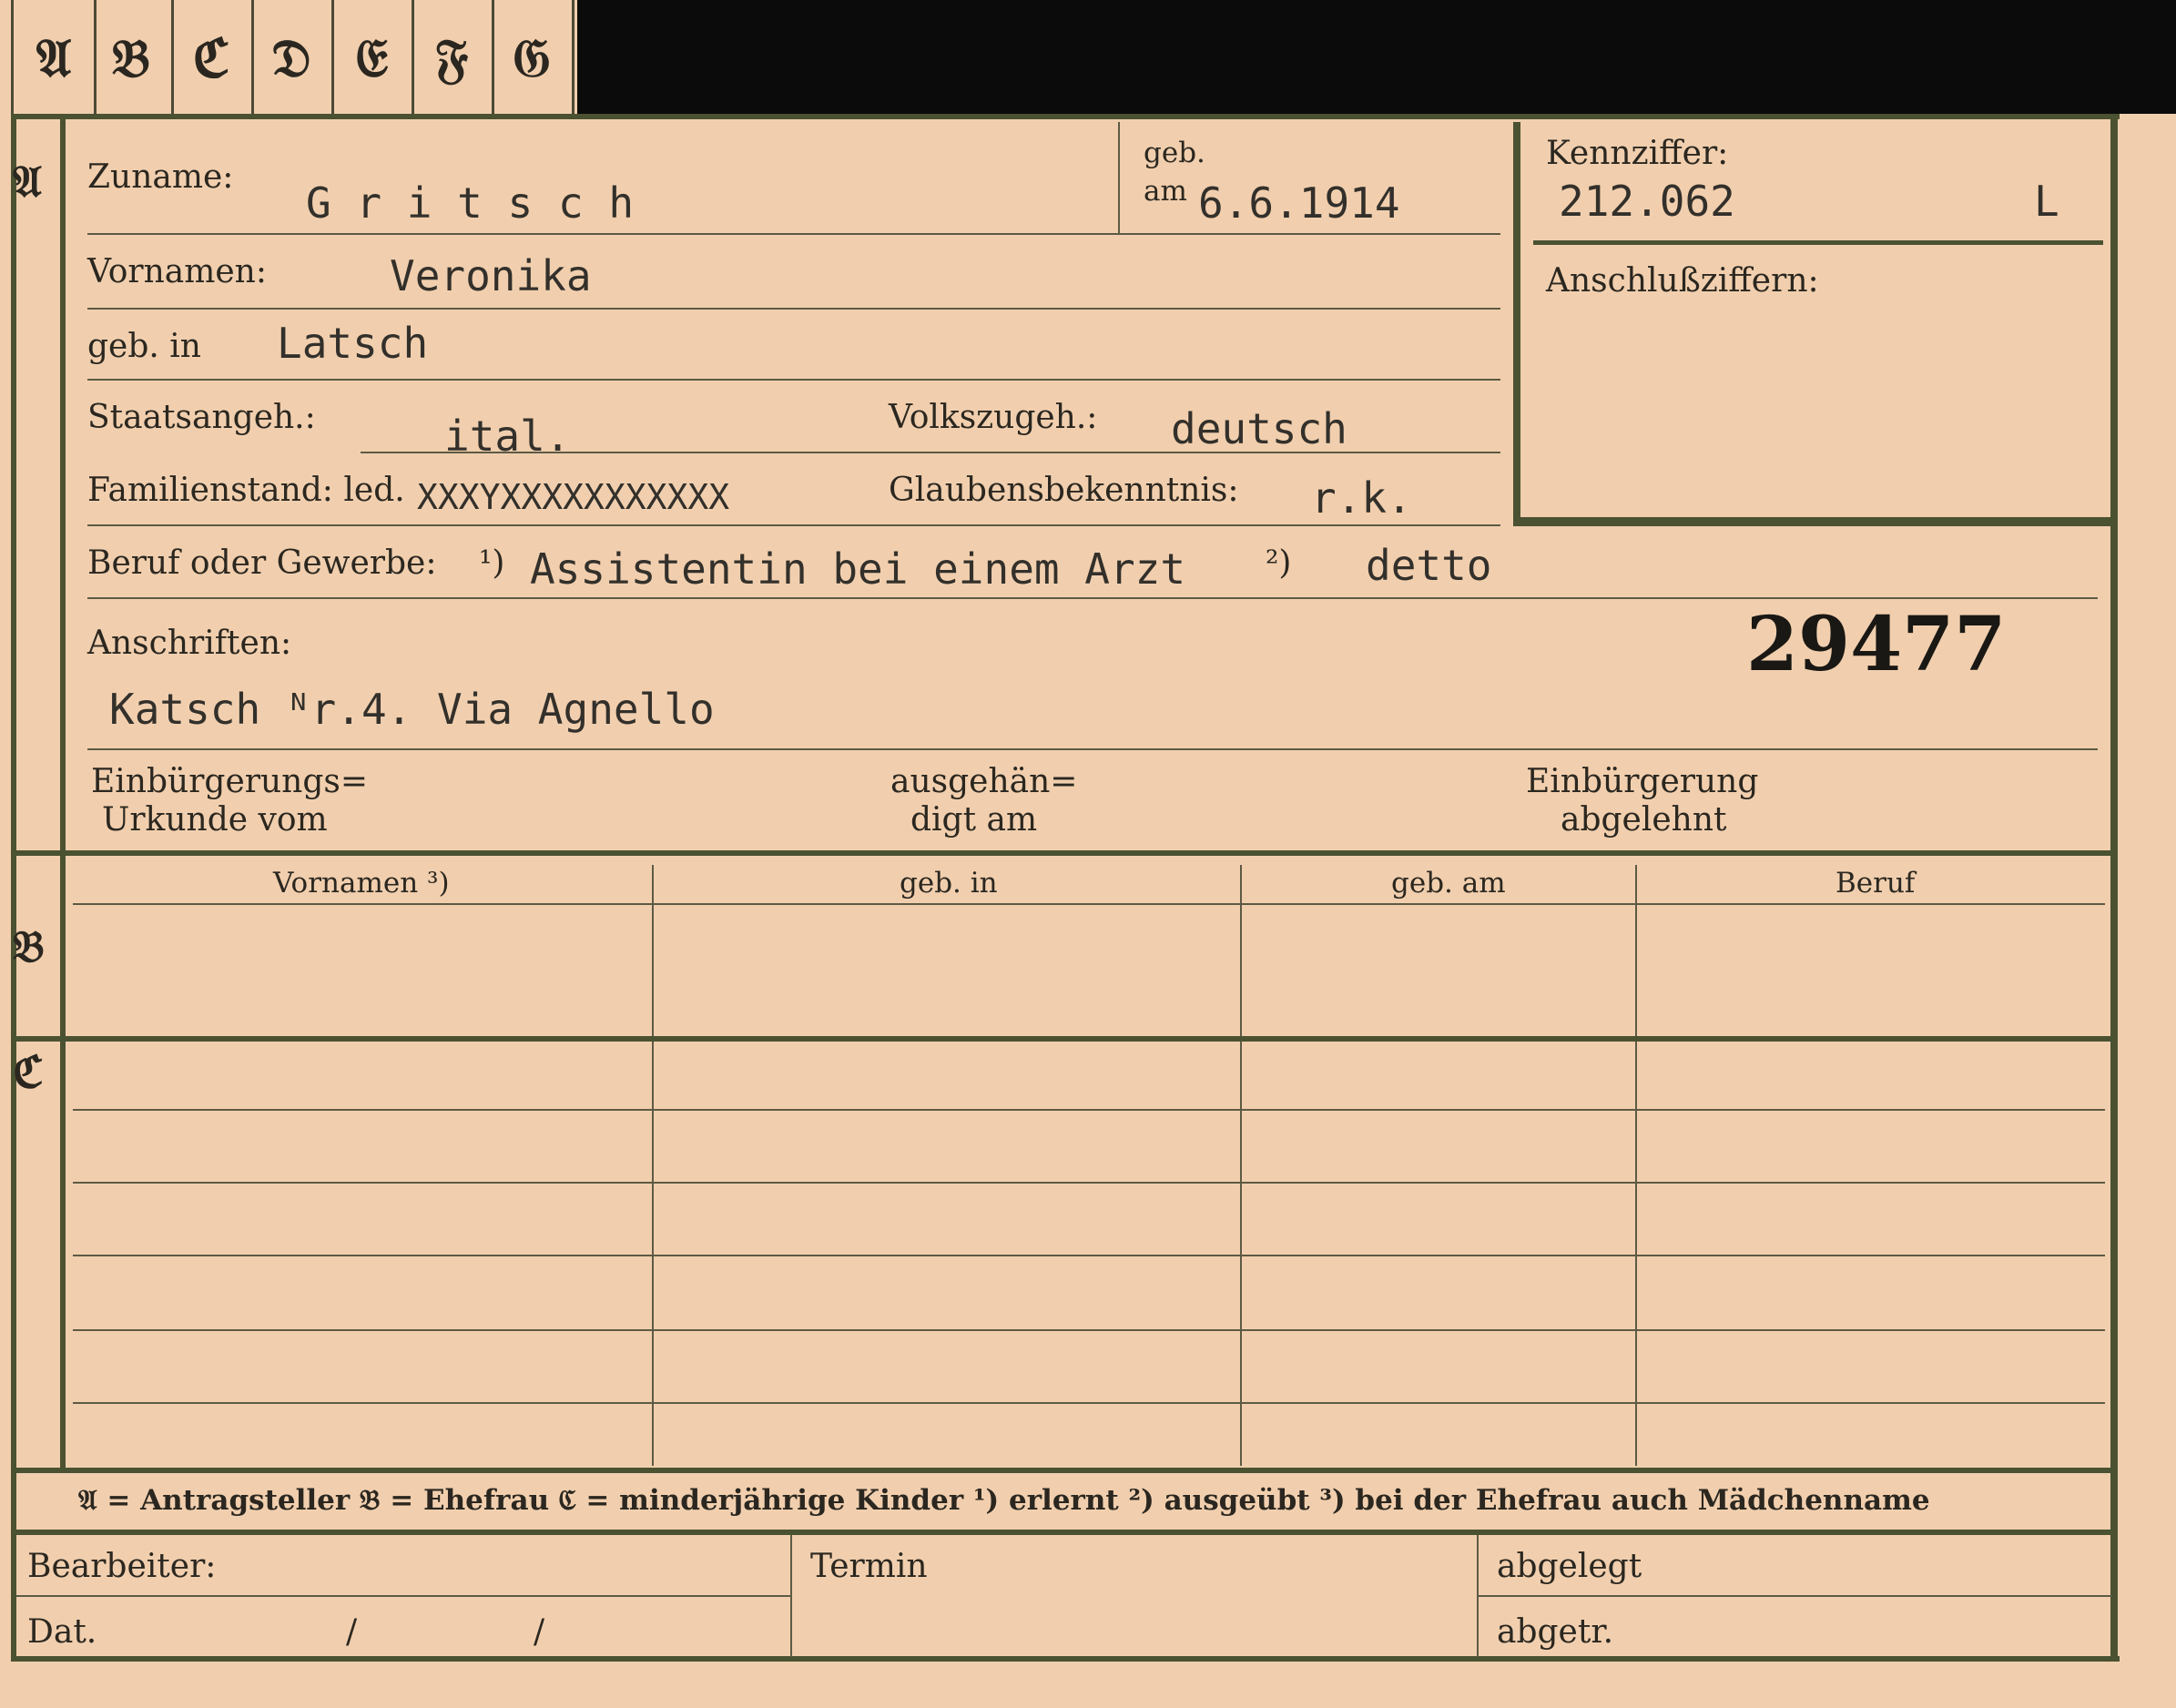 The image size is (2176, 1708). I want to click on vornamen-value: Veronika, so click(491, 275).